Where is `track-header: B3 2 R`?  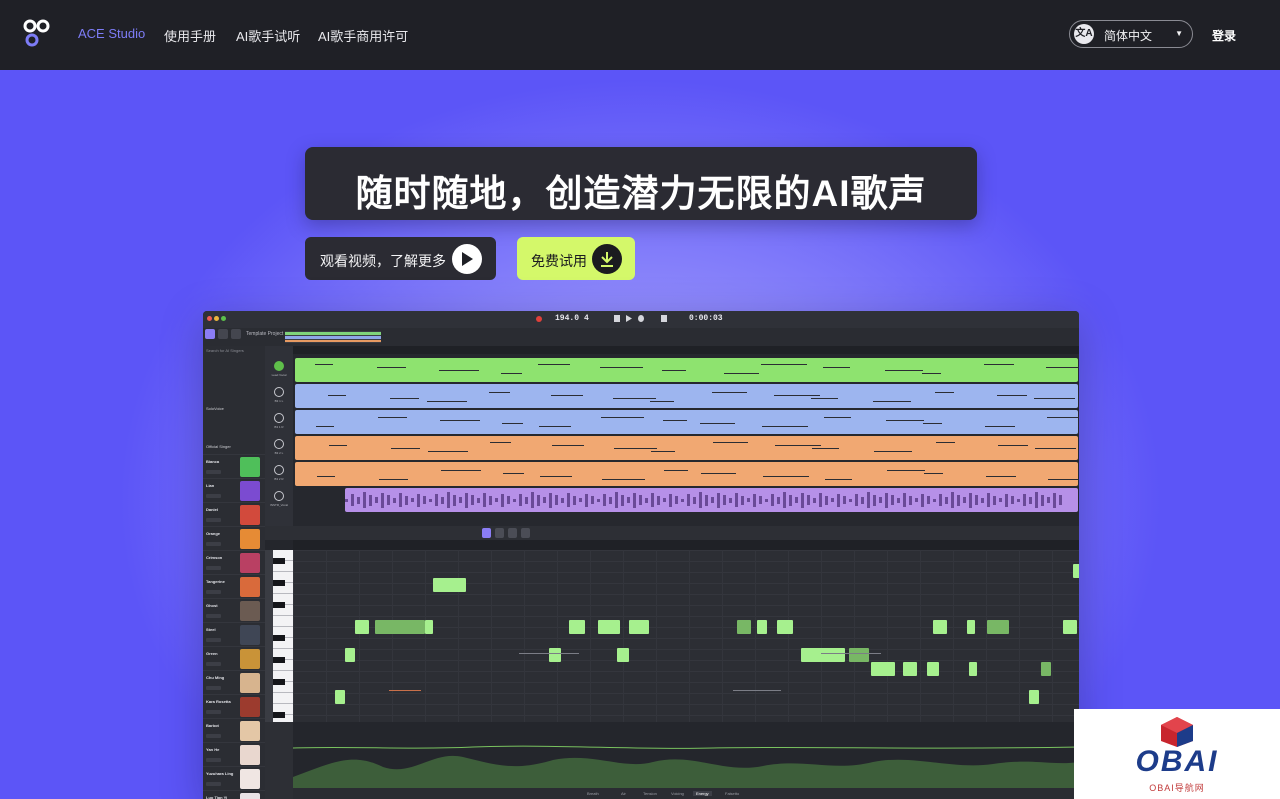
track-header: B3 2 R is located at coordinates (279, 474).